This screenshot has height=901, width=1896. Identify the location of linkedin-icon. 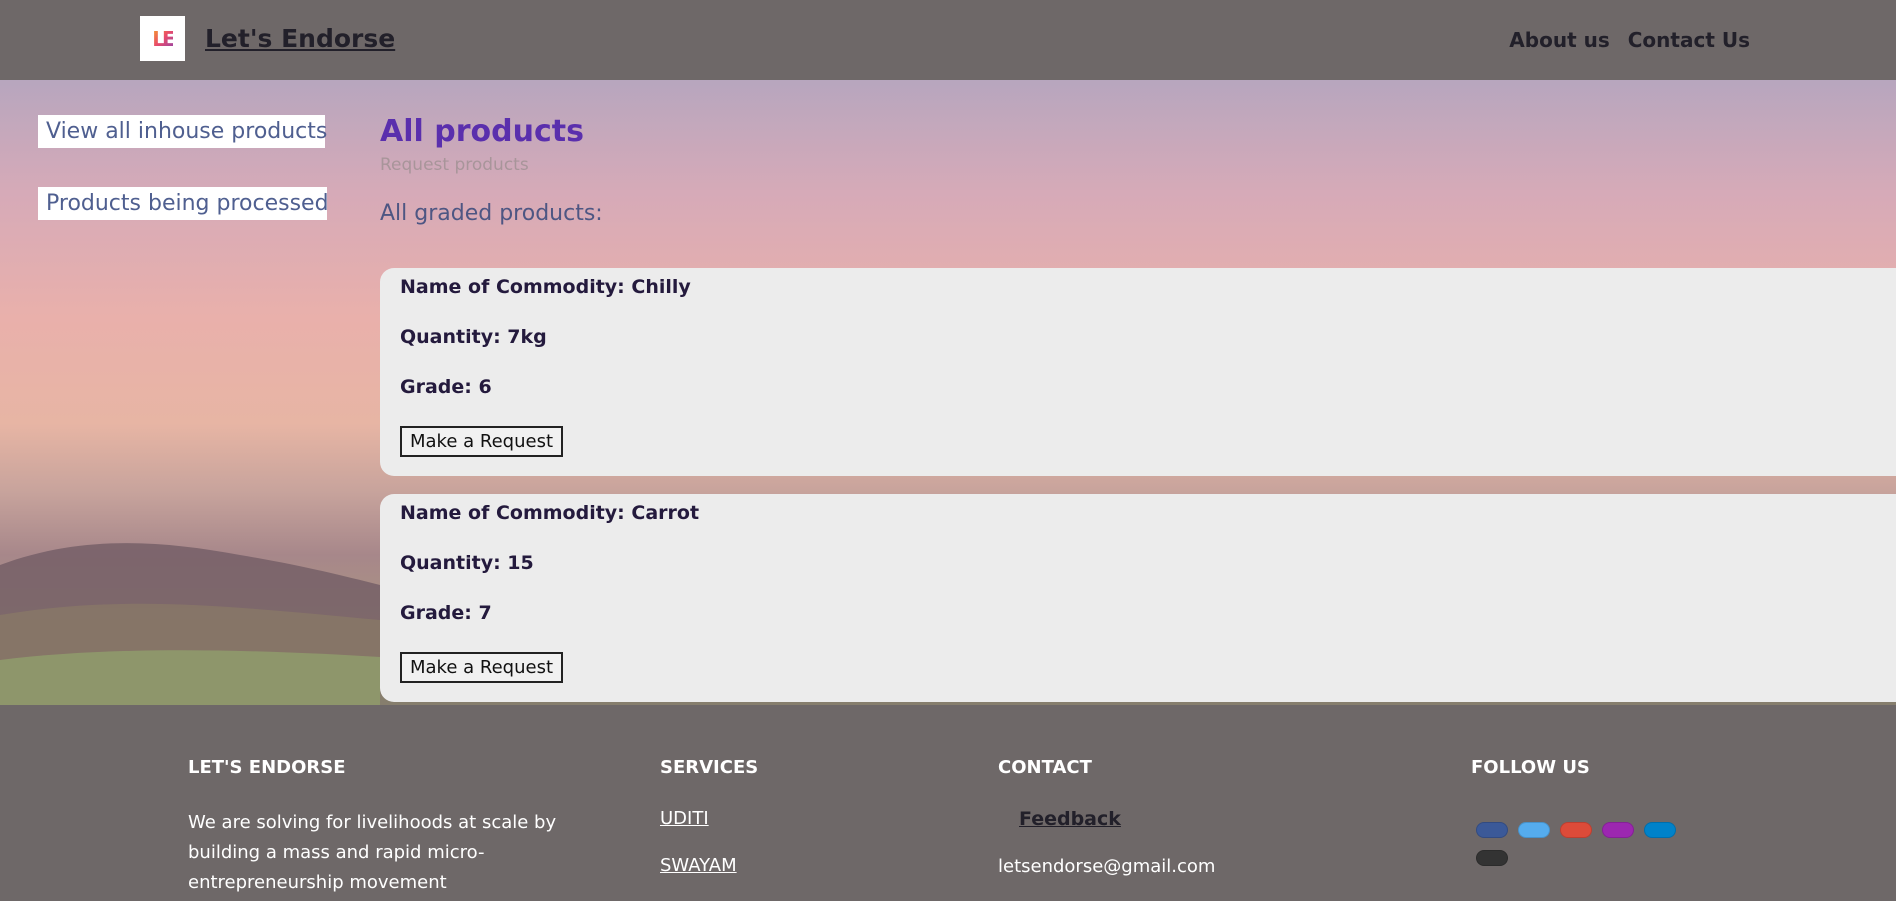
(1660, 830).